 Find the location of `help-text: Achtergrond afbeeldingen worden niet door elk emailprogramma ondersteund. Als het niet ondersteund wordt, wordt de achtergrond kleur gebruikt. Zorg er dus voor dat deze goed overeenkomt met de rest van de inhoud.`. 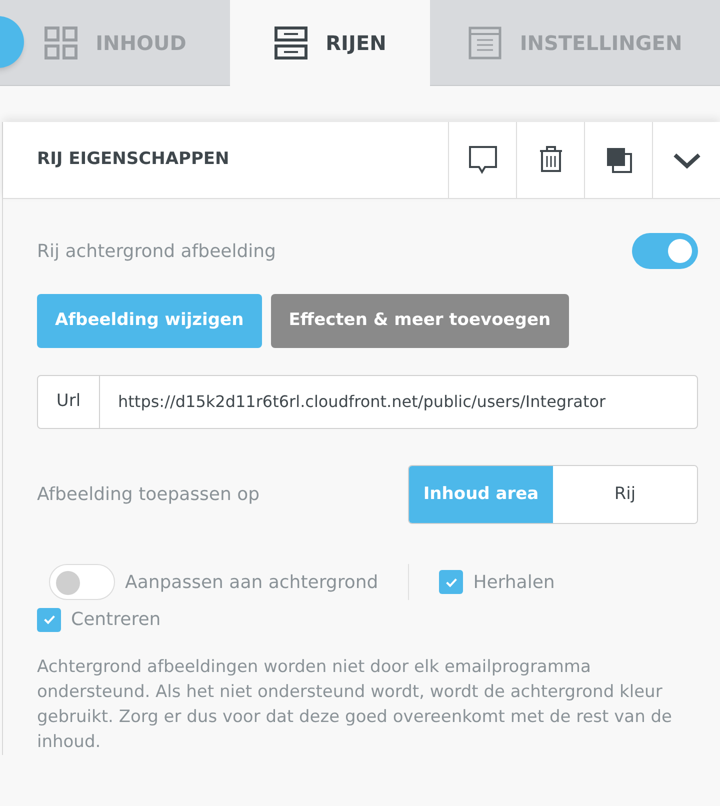

help-text: Achtergrond afbeeldingen worden niet door elk emailprogramma ondersteund. Als het niet ondersteund wordt, wordt de achtergrond kleur gebruikt. Zorg er dus voor dat deze goed overeenkomt met de rest van de inhoud. is located at coordinates (355, 705).